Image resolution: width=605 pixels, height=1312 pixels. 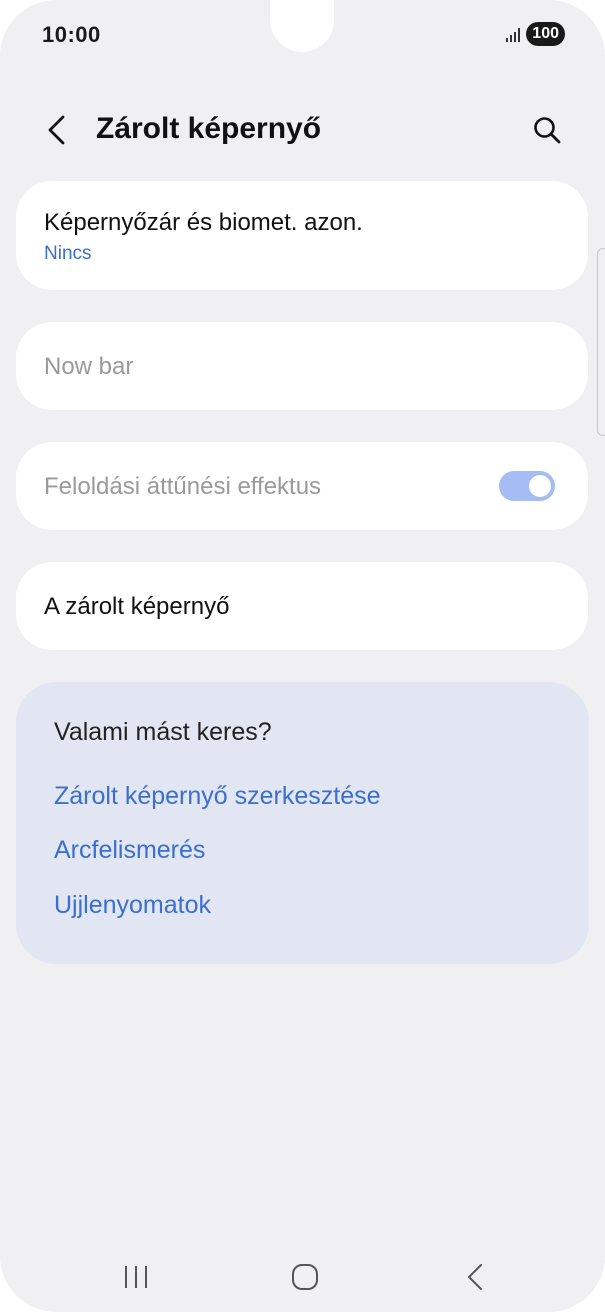 I want to click on home-button, so click(x=305, y=1277).